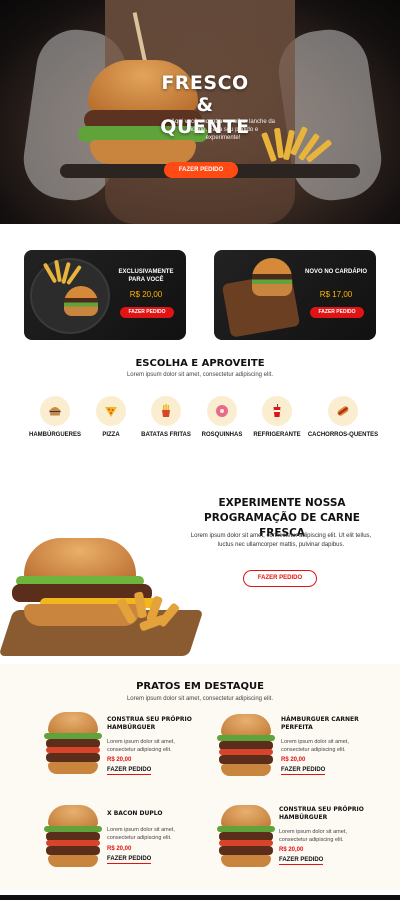 This screenshot has height=900, width=400. I want to click on promo-price: R$ 20,00, so click(146, 294).